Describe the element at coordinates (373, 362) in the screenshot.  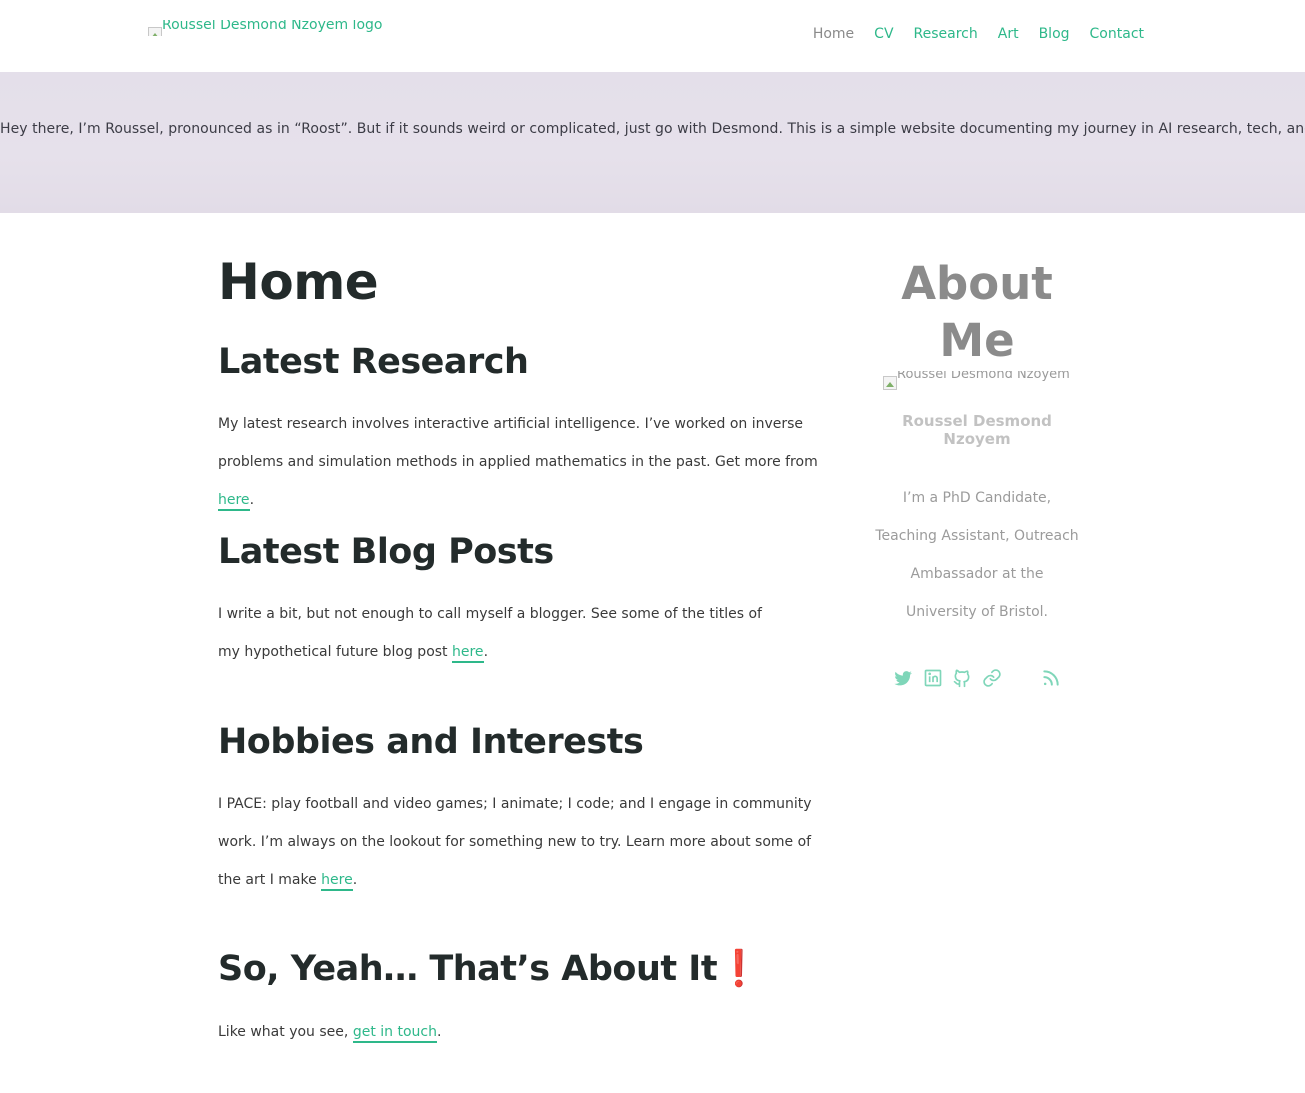
I see `section-heading-research: Latest Research` at that location.